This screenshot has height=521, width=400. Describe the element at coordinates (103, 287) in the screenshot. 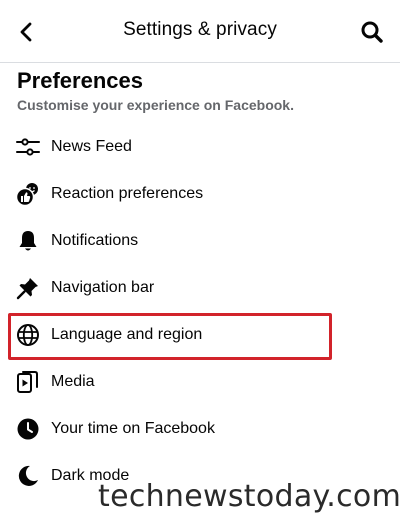

I see `list-item-label: Navigation bar` at that location.